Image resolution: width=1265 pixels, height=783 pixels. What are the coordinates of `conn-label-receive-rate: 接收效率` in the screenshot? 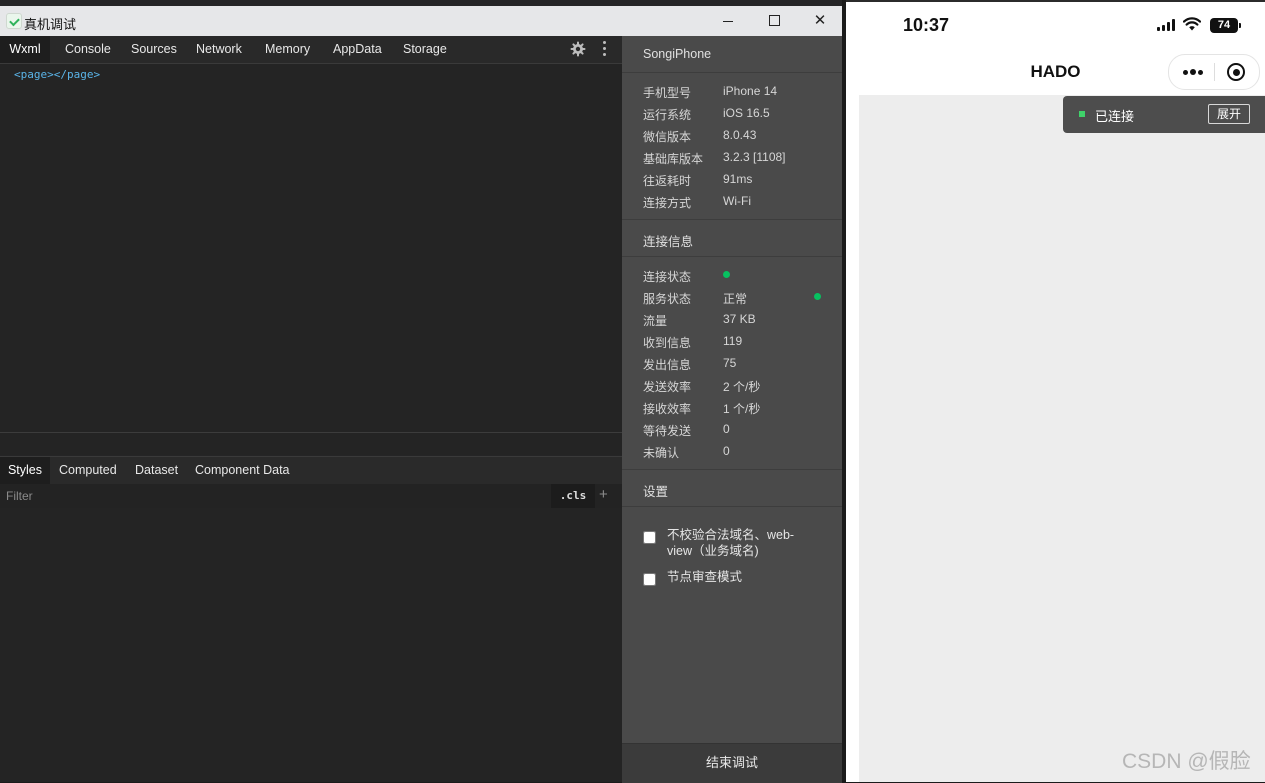 It's located at (667, 409).